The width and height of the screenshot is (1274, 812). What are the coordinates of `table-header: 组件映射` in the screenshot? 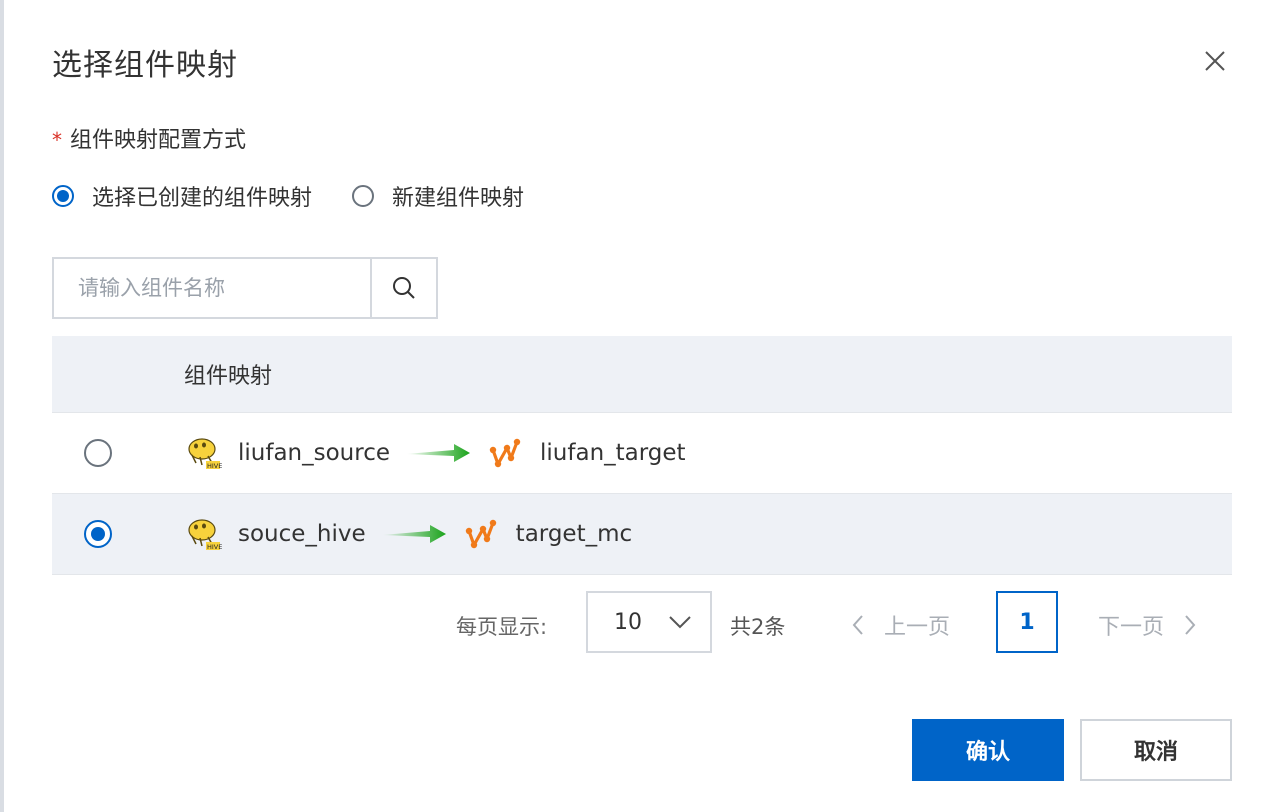 It's located at (642, 374).